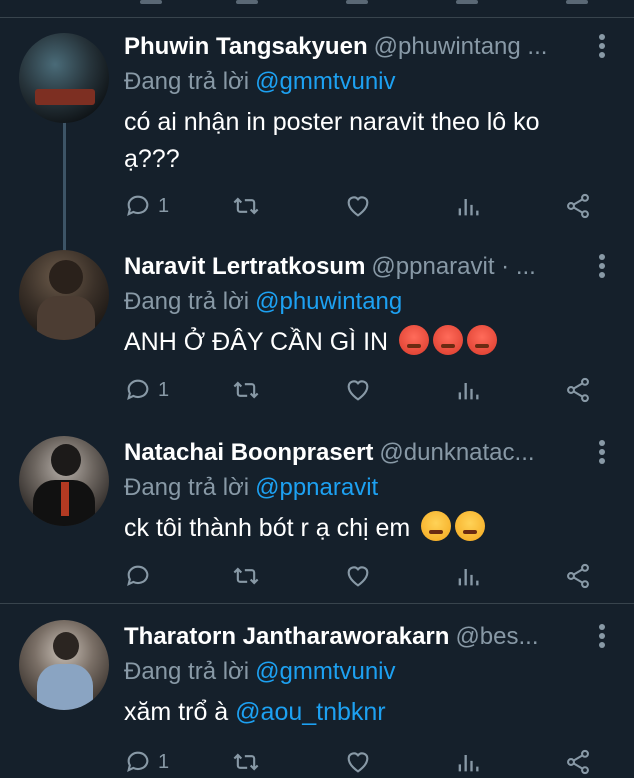  What do you see at coordinates (251, 488) in the screenshot?
I see `reply-context: Đang trả lời @ppnaravit` at bounding box center [251, 488].